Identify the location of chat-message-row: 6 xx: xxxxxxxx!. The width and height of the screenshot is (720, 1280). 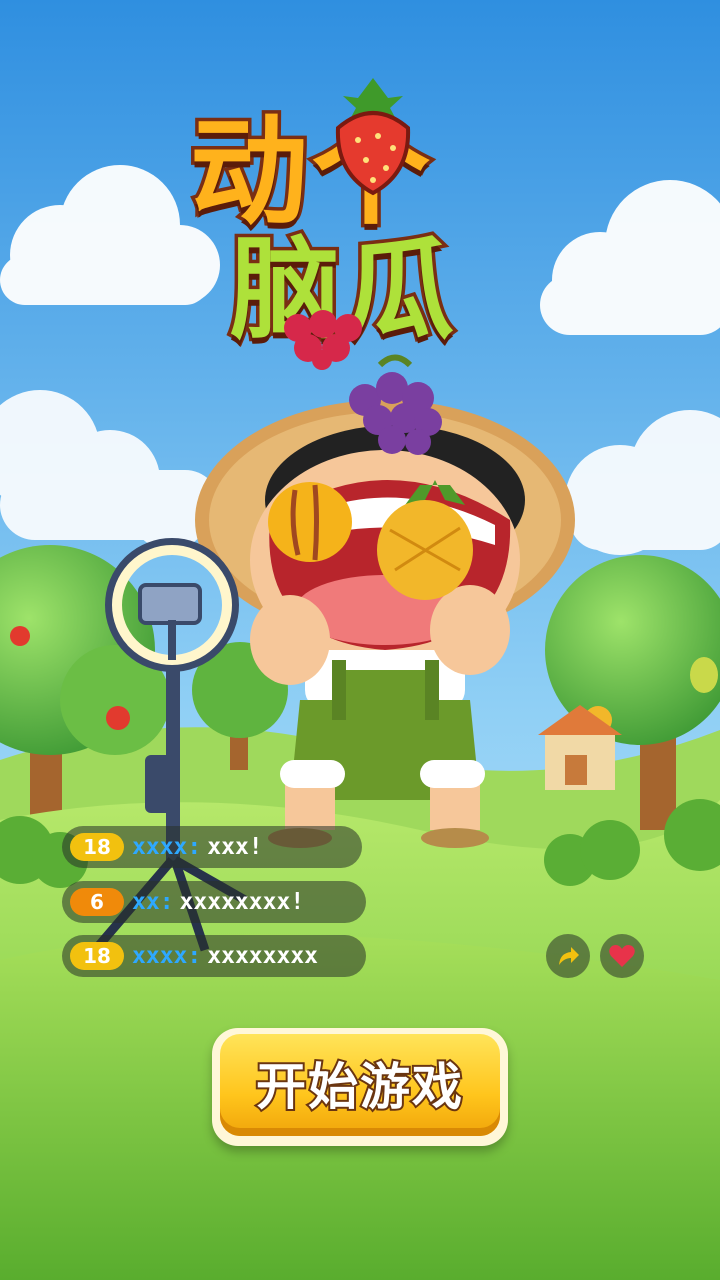
(214, 902).